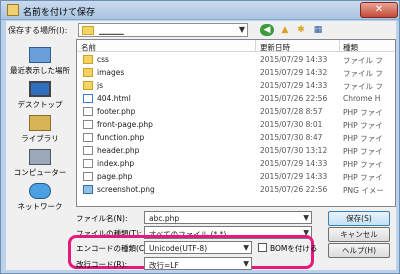 The image size is (400, 274). What do you see at coordinates (236, 111) in the screenshot?
I see `file-row: footer.php 2015/07/28 8:57 PHP ファイ` at bounding box center [236, 111].